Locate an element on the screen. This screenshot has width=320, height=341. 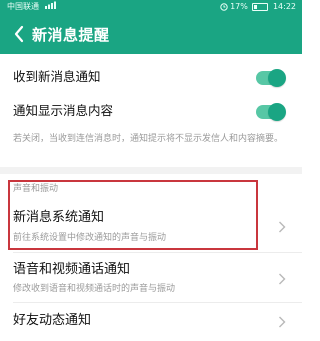
setting-receive-notifications: 收到新消息通知 is located at coordinates (151, 77).